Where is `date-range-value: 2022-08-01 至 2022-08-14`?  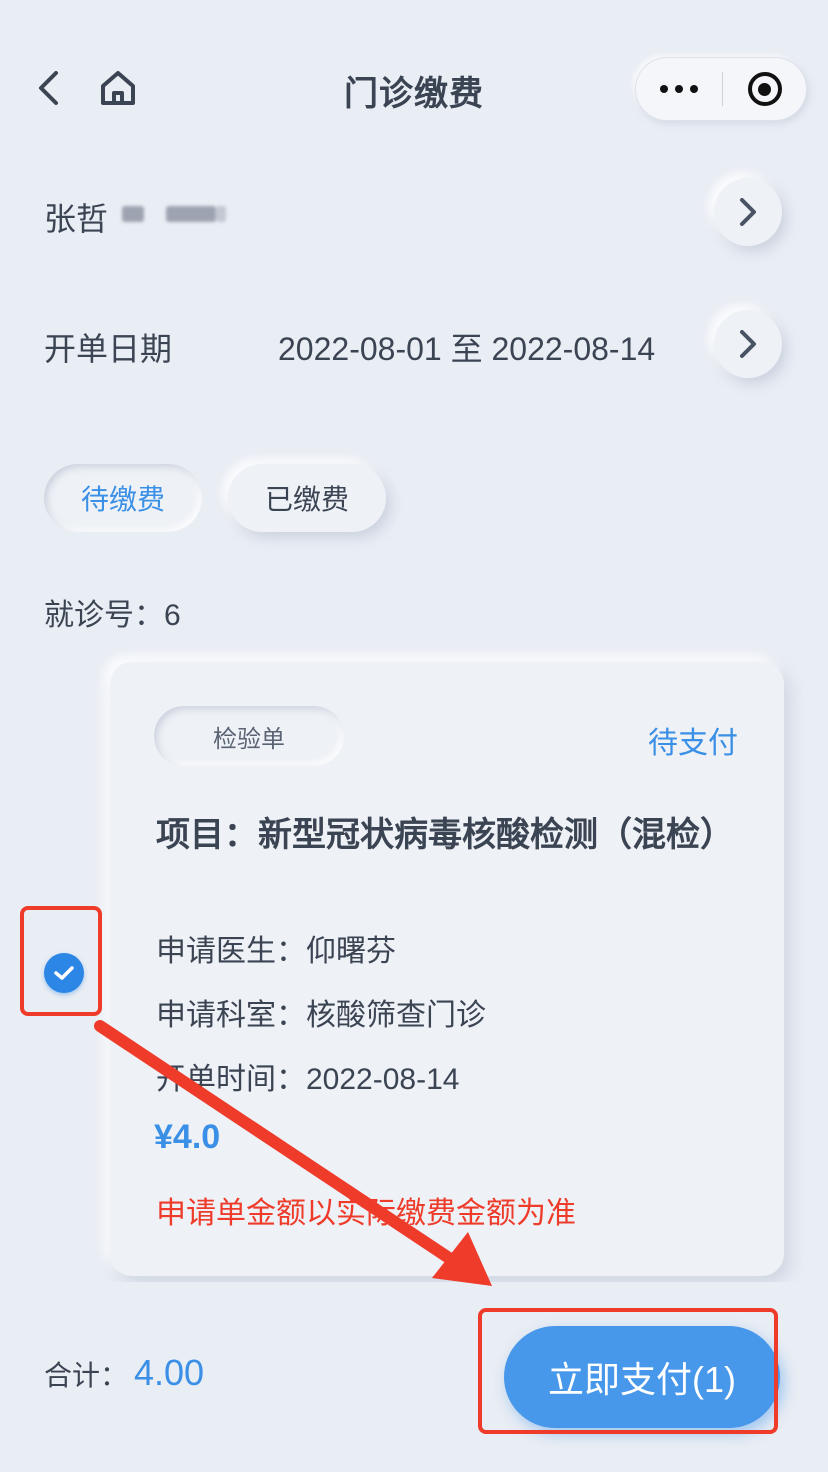 date-range-value: 2022-08-01 至 2022-08-14 is located at coordinates (466, 347).